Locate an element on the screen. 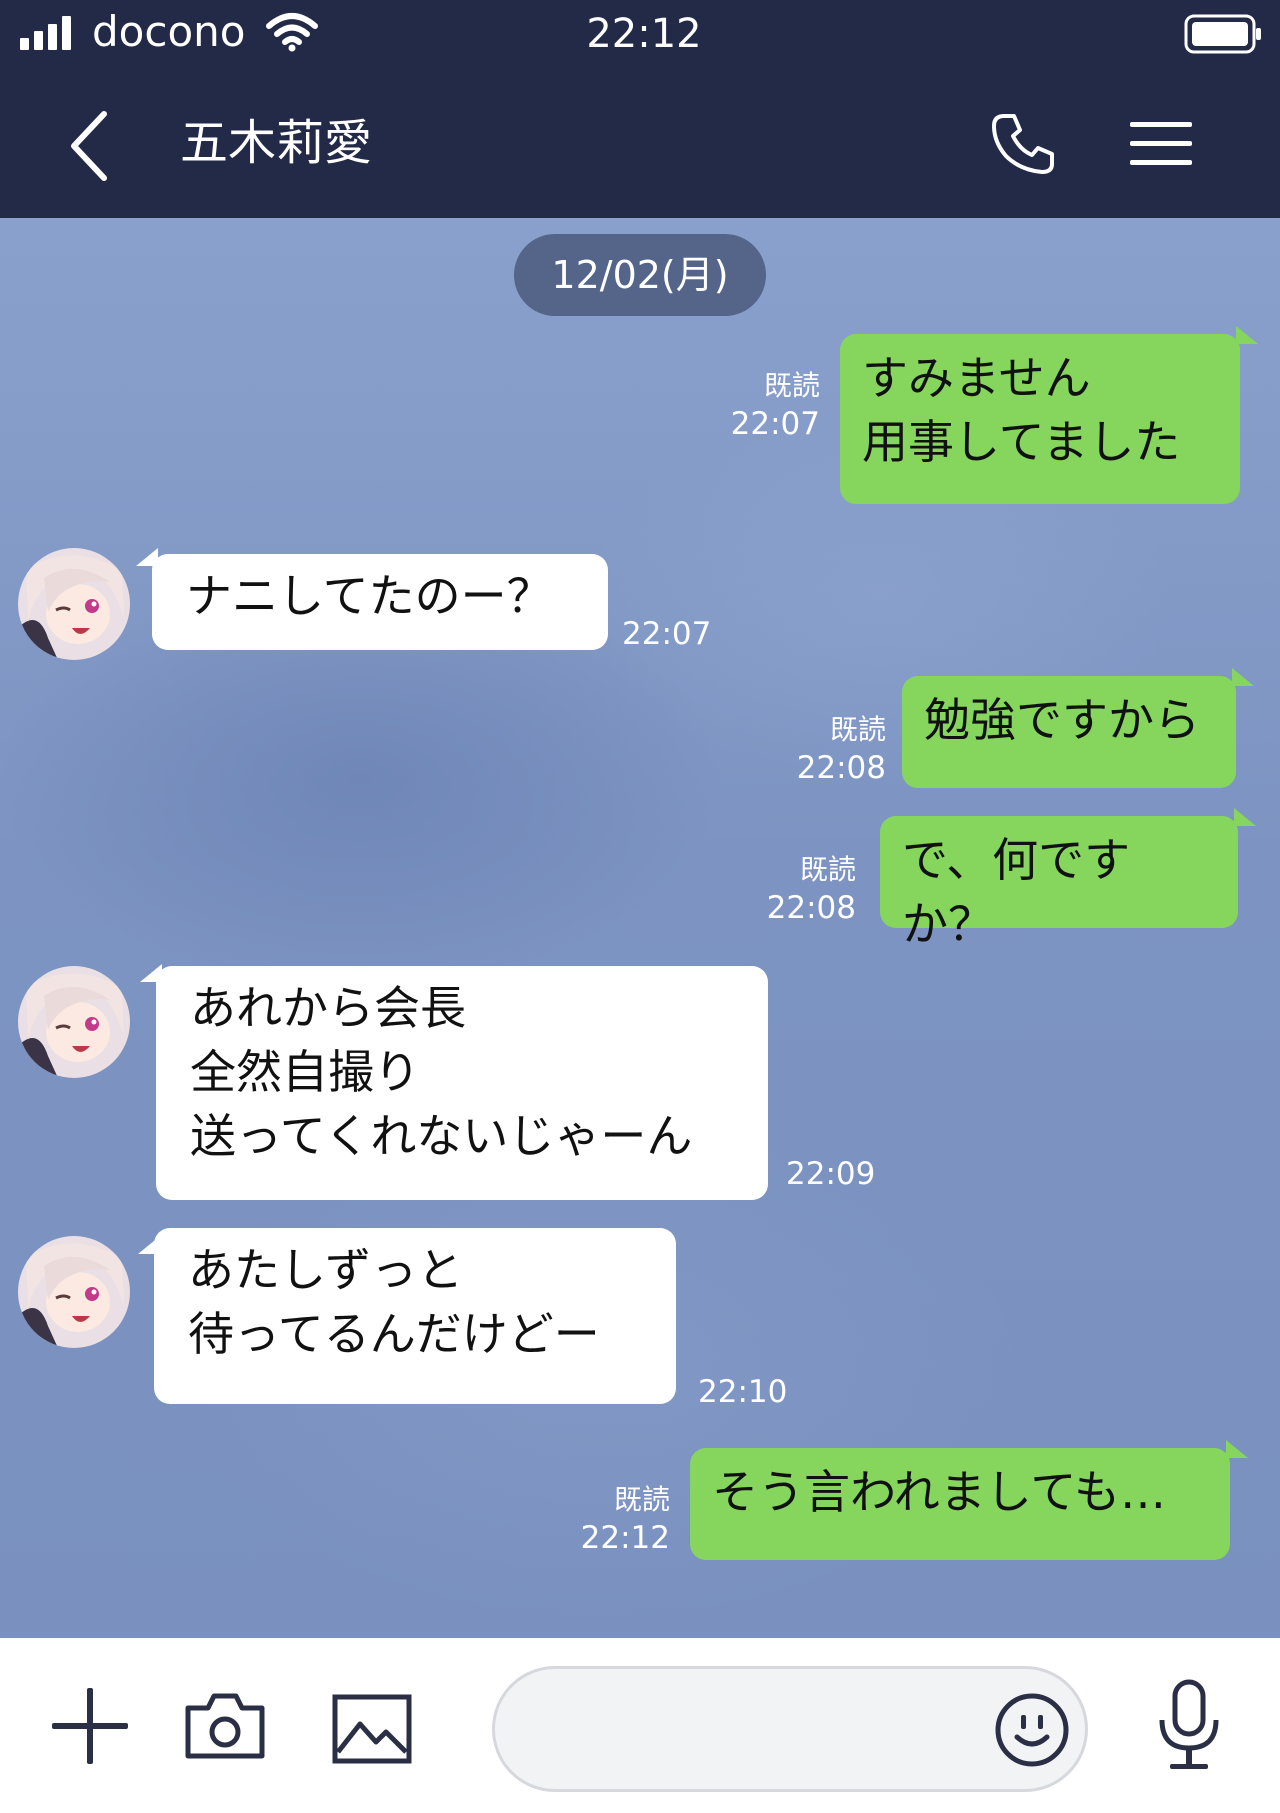 This screenshot has width=1280, height=1813. message-bubble-sent: 勉強ですから is located at coordinates (1069, 732).